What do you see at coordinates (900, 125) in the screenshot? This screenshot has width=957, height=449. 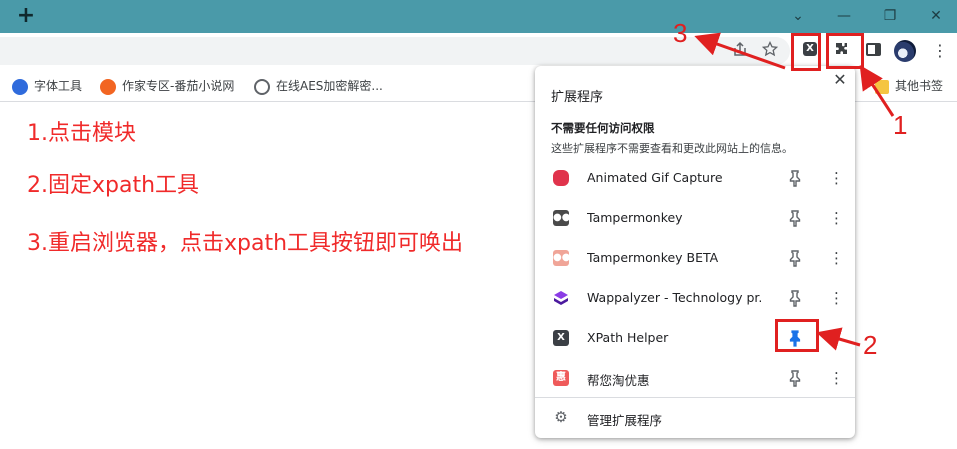 I see `annotation-label-1: 1` at bounding box center [900, 125].